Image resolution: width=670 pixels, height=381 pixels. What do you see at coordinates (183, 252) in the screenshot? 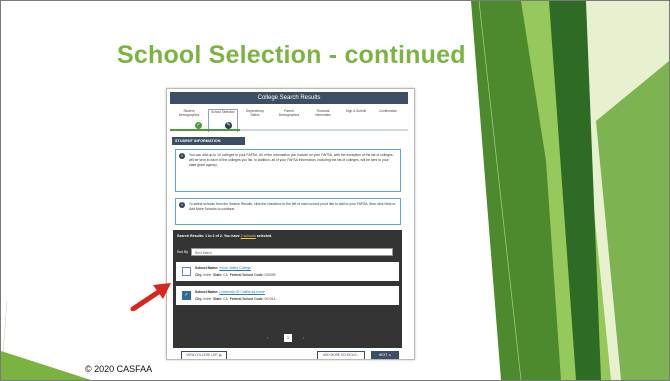
I see `sort-label: Sort By` at bounding box center [183, 252].